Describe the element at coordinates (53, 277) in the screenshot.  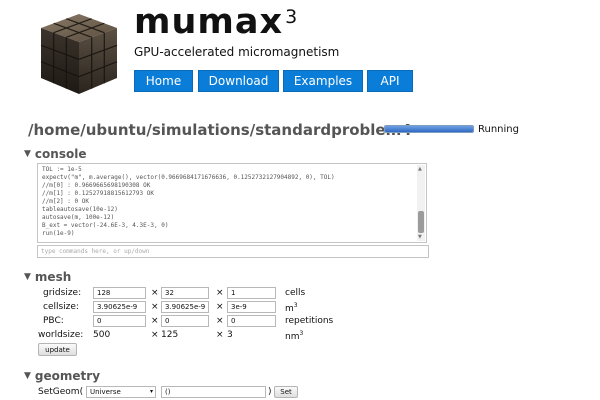
I see `mesh-section-title: mesh` at that location.